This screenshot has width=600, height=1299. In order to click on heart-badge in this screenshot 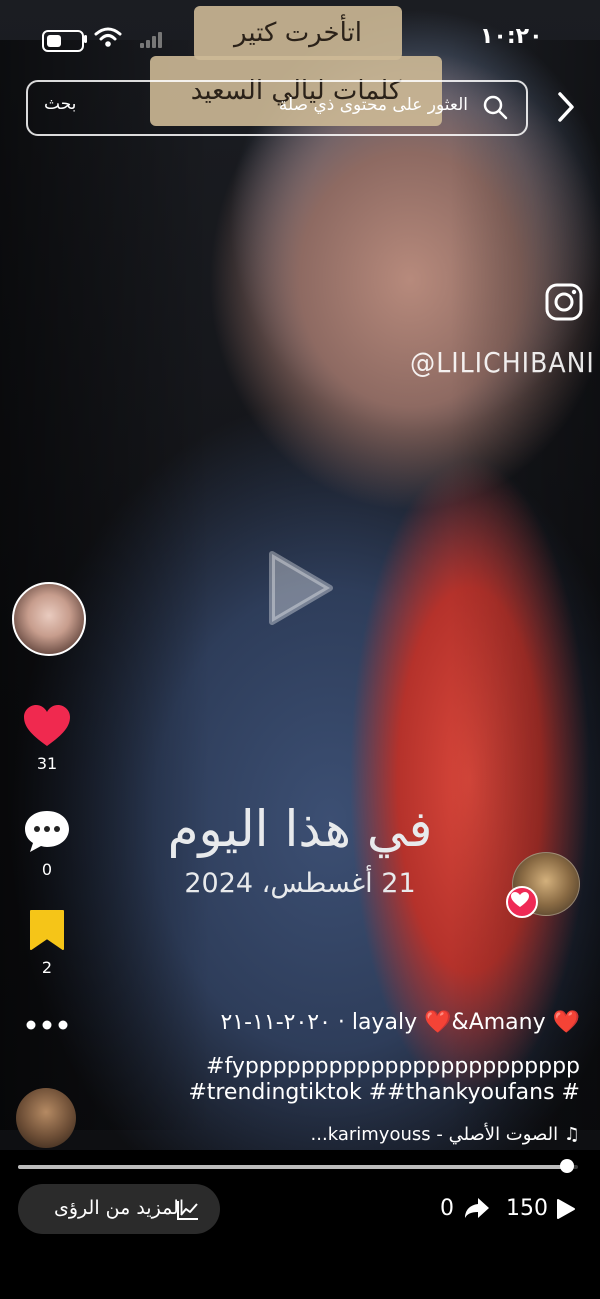, I will do `click(522, 902)`.